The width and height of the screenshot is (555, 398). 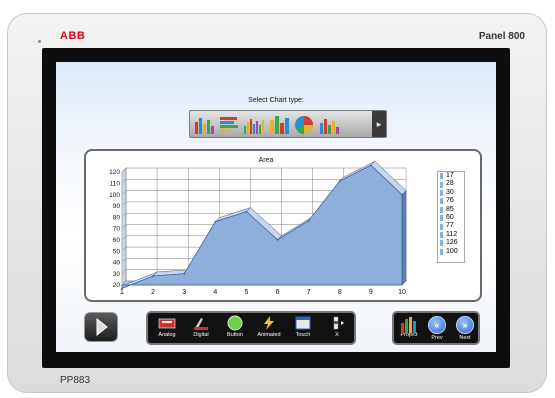 I want to click on tall-column-icon, so click(x=279, y=125).